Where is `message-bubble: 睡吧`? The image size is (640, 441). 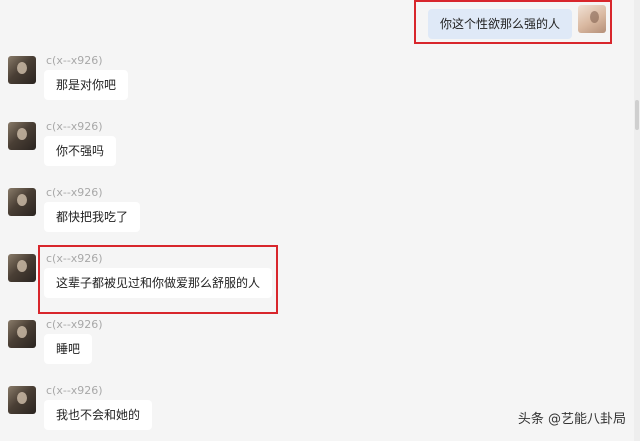
message-bubble: 睡吧 is located at coordinates (68, 349).